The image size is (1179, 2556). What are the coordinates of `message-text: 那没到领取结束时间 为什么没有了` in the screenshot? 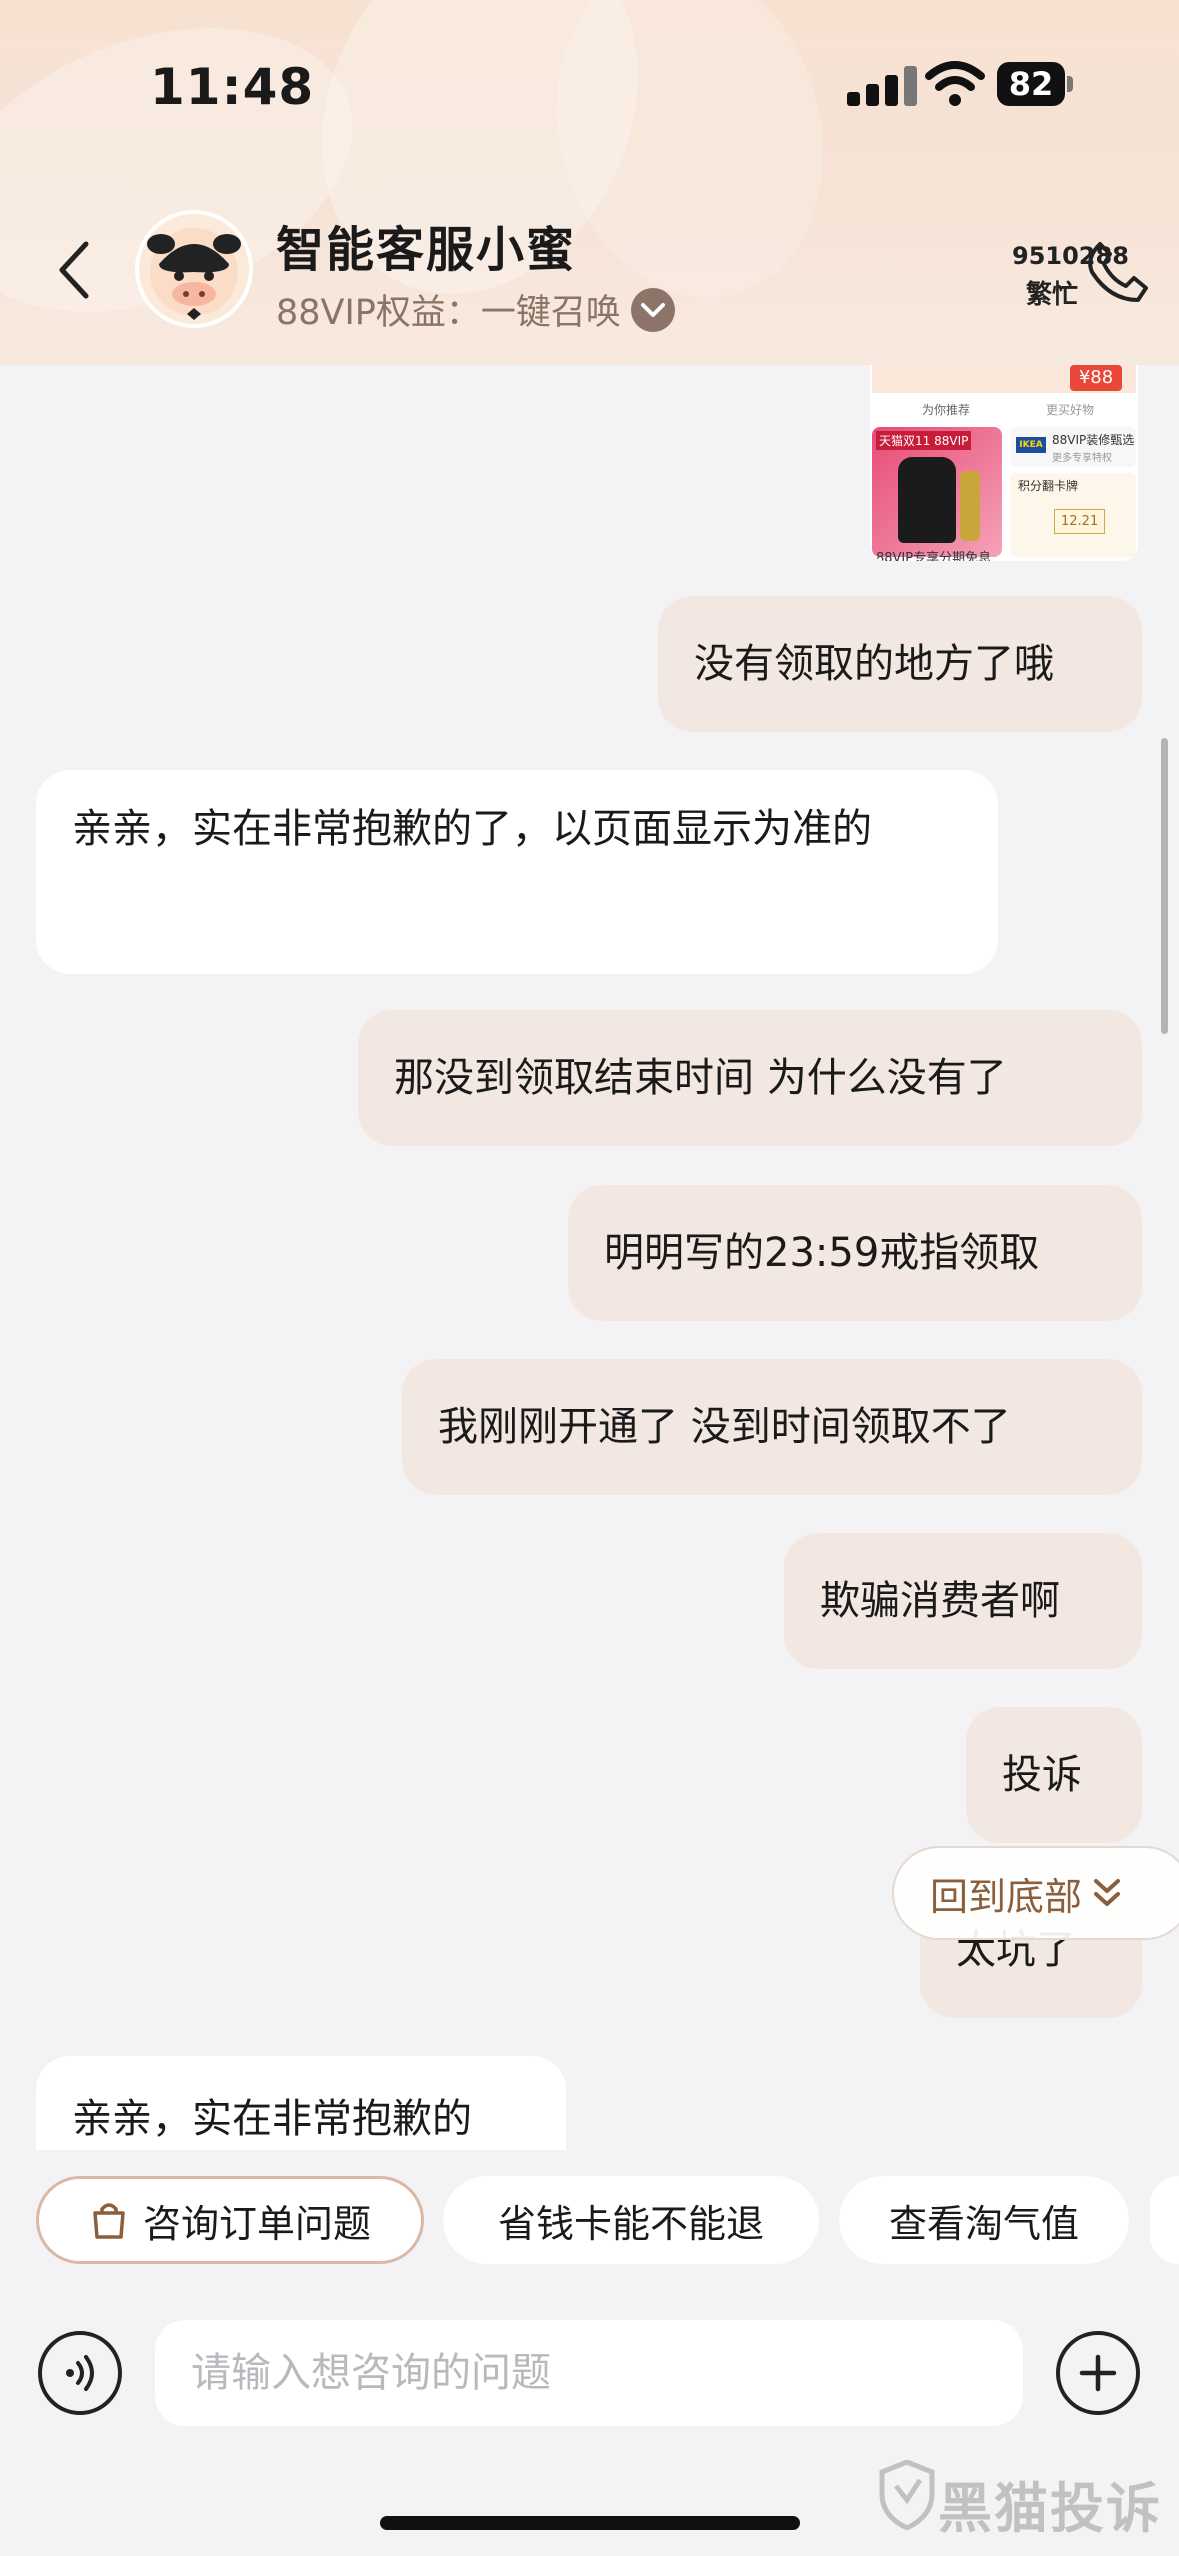 It's located at (700, 1078).